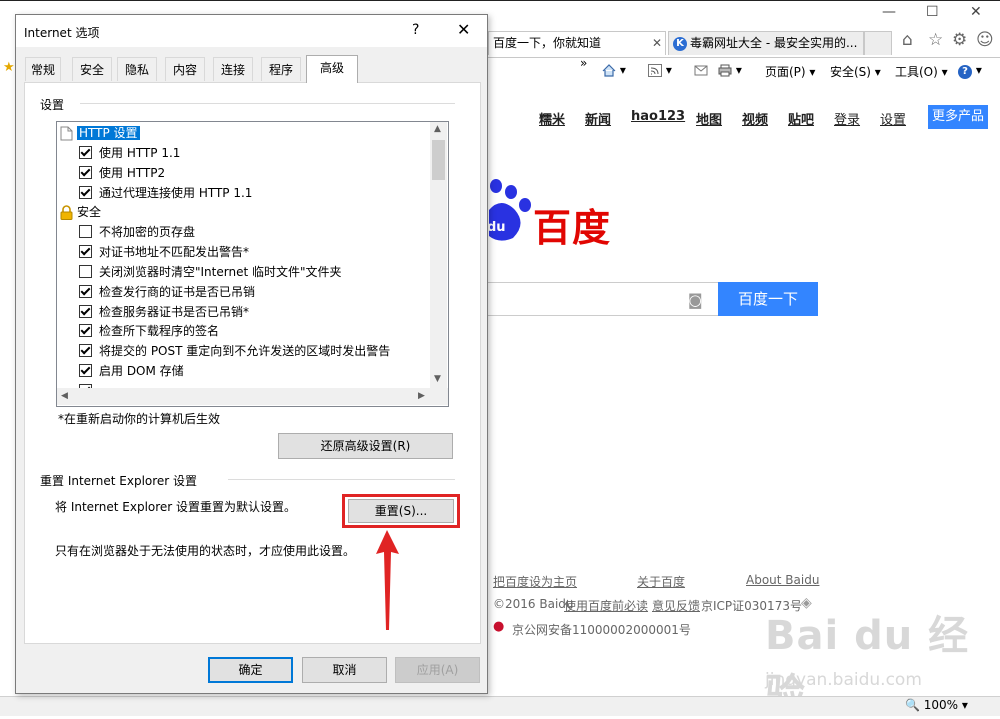  What do you see at coordinates (658, 116) in the screenshot?
I see `nav-hao123: hao123` at bounding box center [658, 116].